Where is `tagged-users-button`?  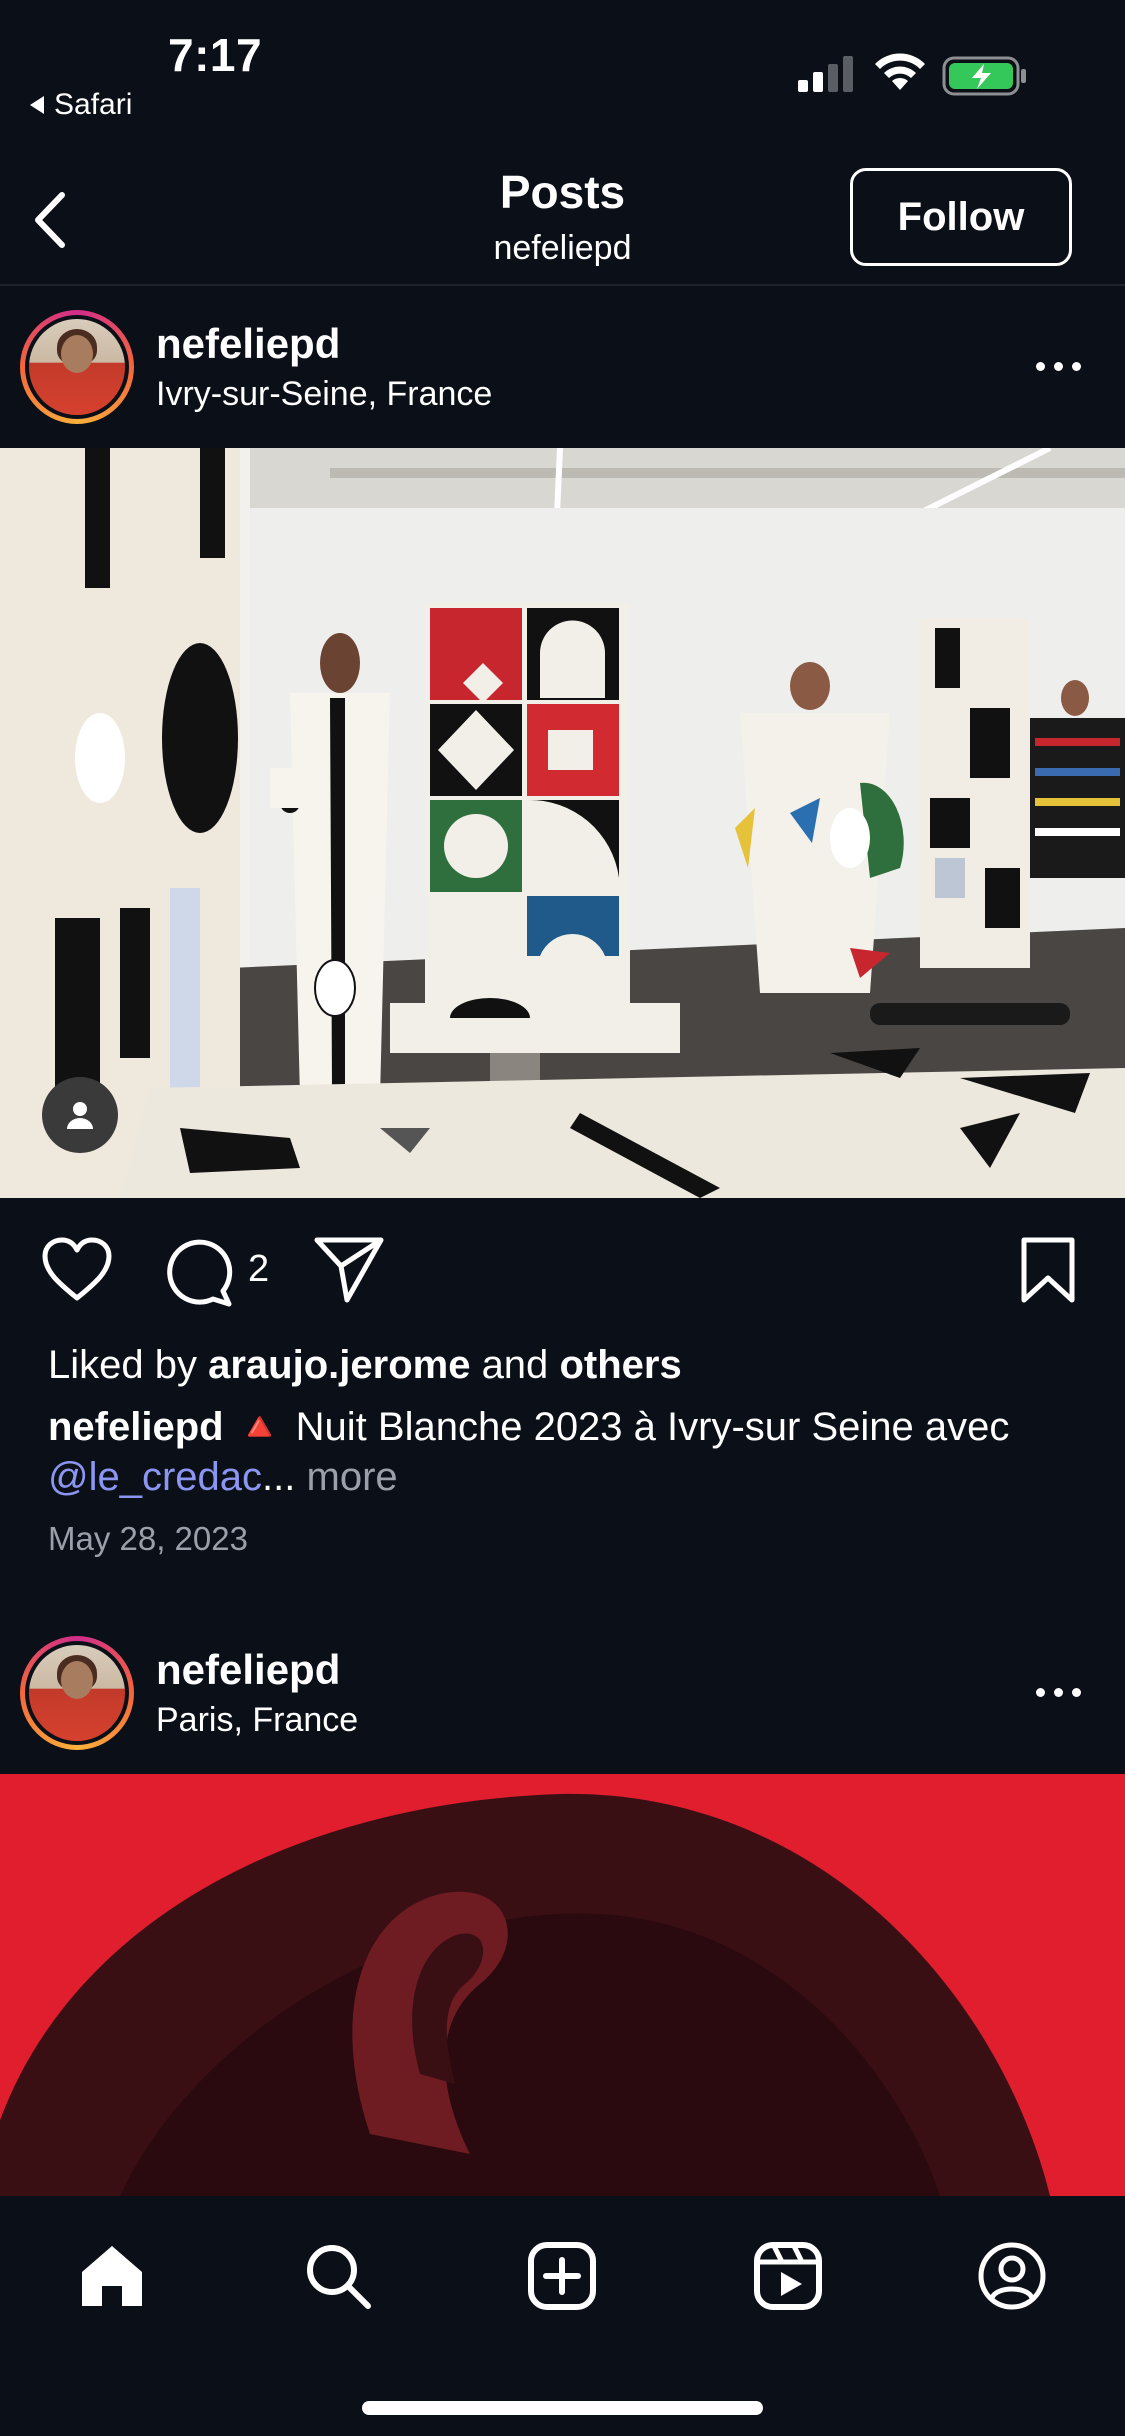
tagged-users-button is located at coordinates (80, 1115).